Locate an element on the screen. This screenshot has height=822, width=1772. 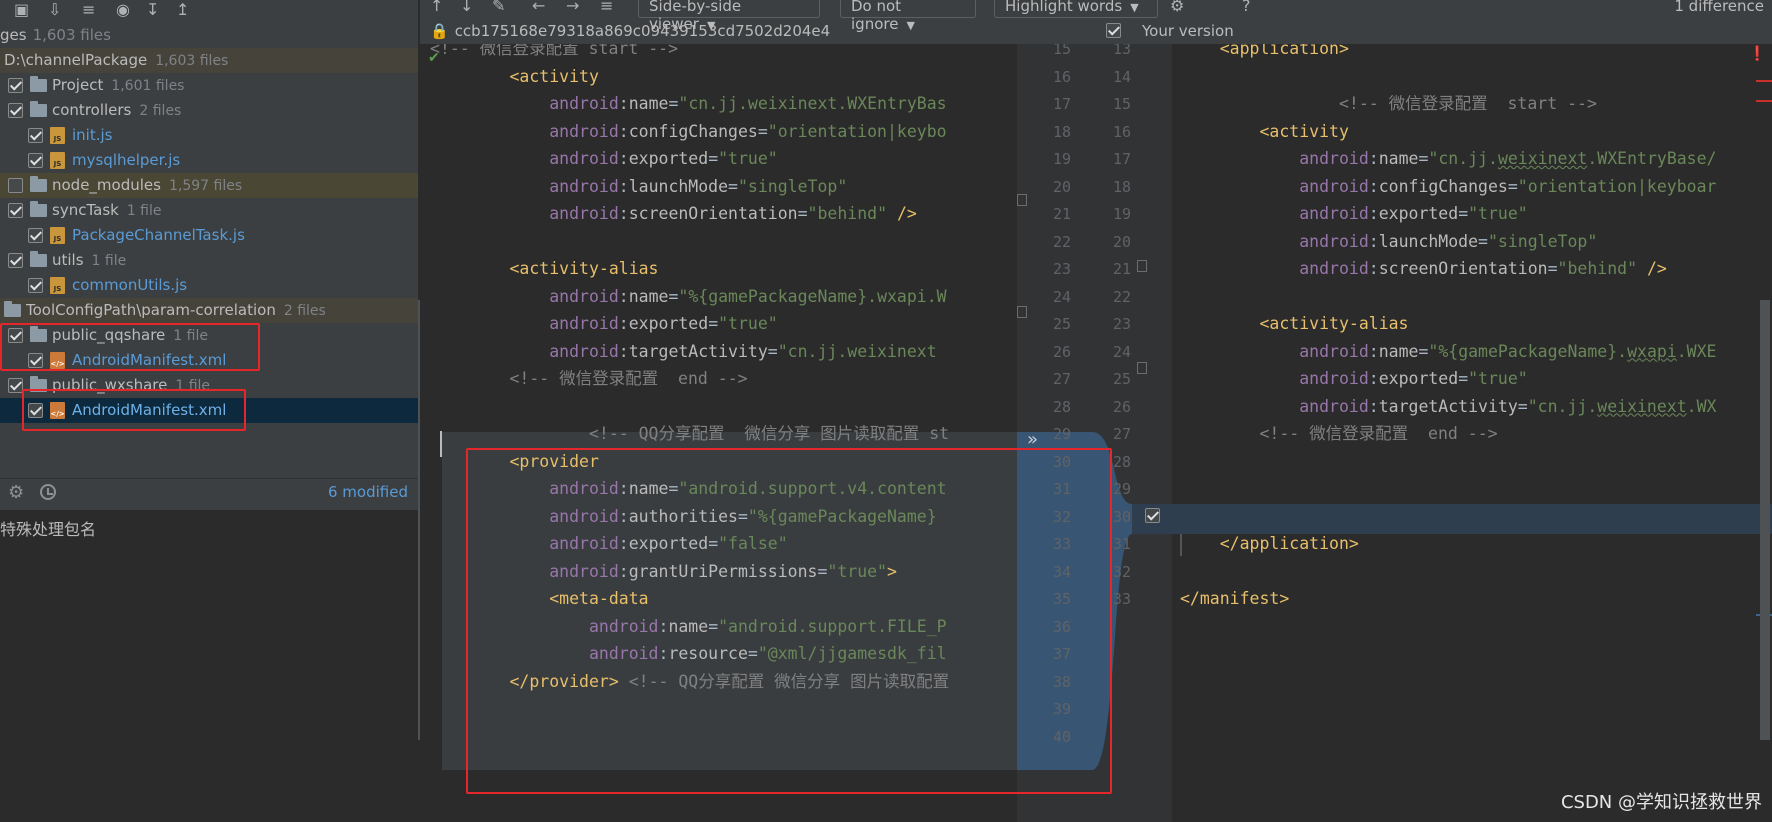
tree-item: controllers 2 files is located at coordinates (209, 110).